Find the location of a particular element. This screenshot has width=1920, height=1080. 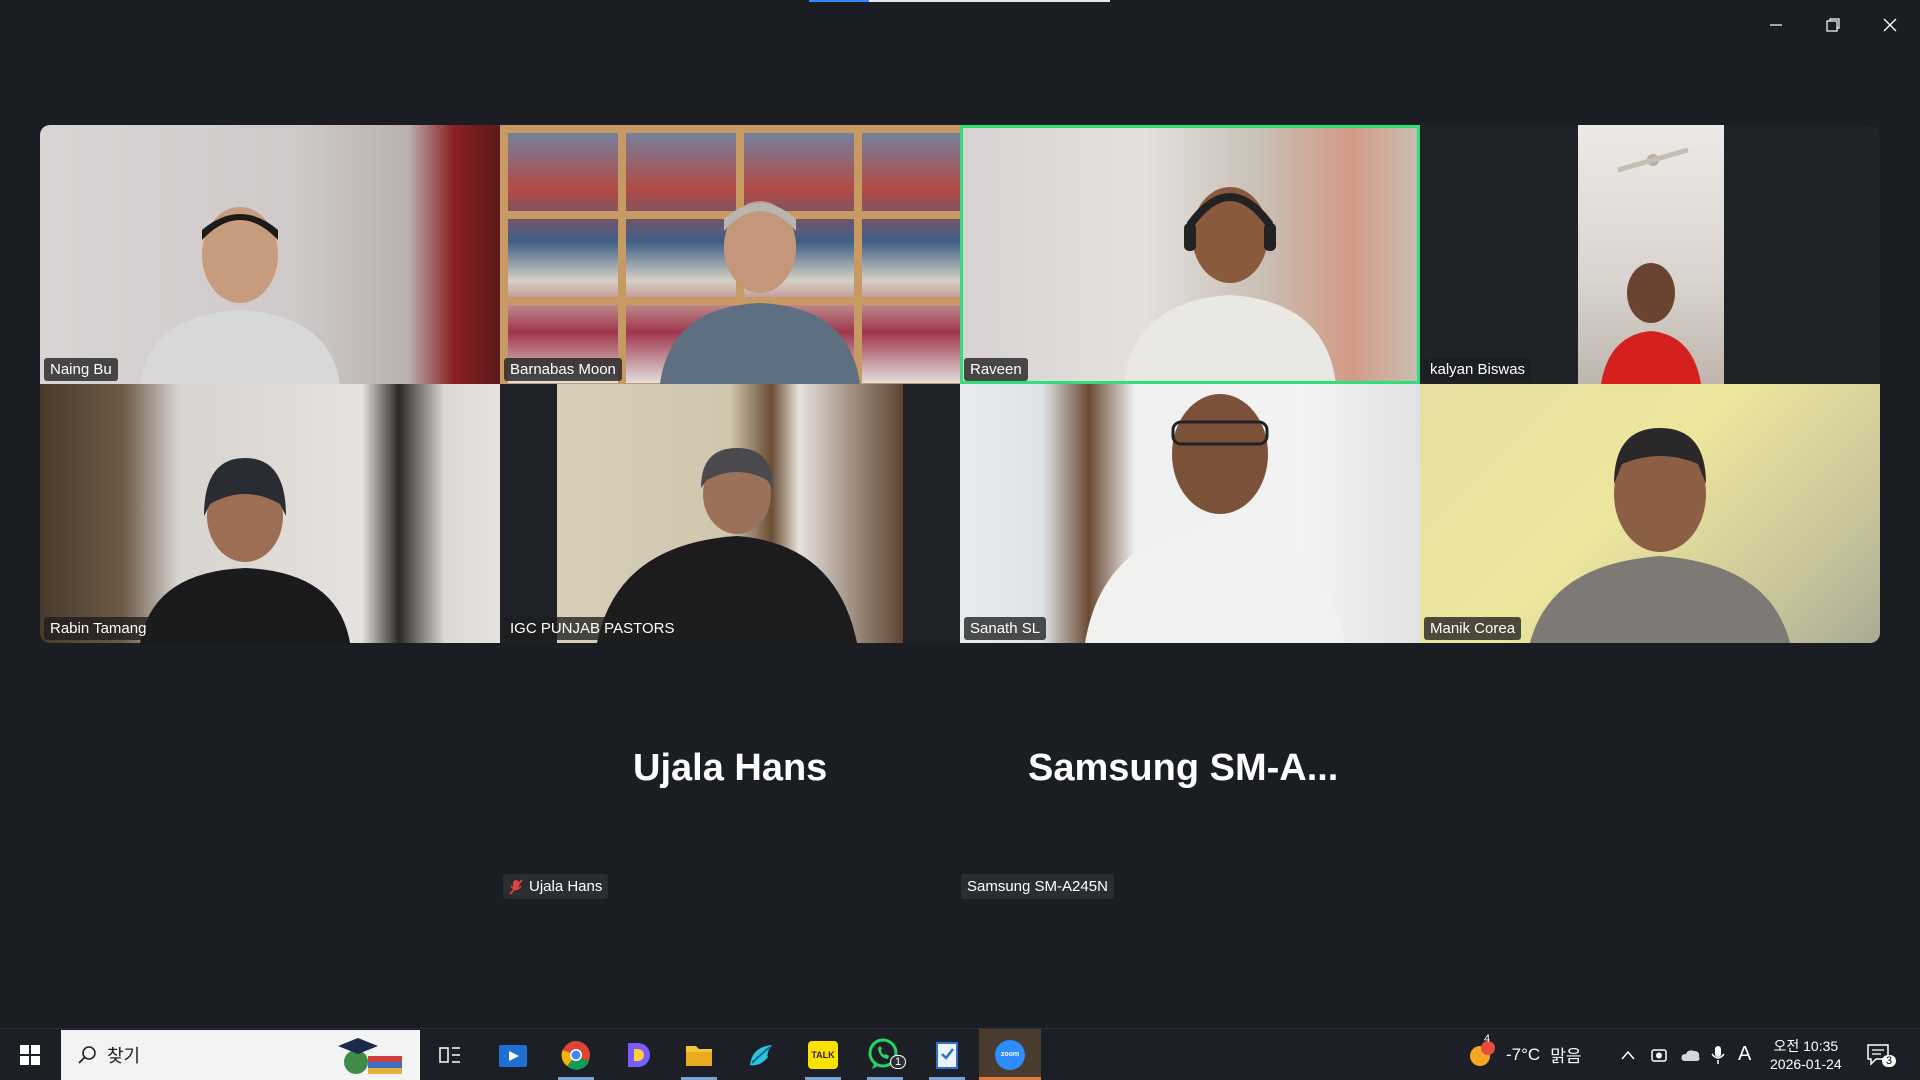

tray-overflow-button is located at coordinates (1628, 1054).